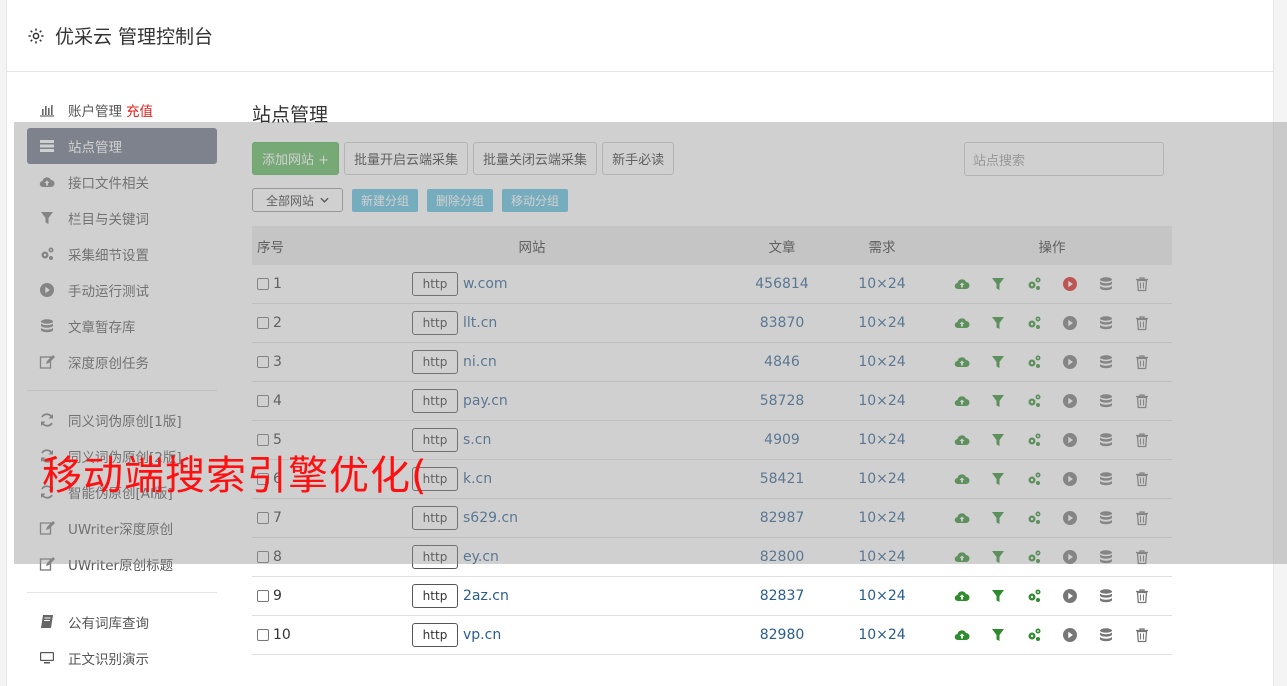 This screenshot has width=1287, height=686. What do you see at coordinates (782, 596) in the screenshot?
I see `articles-count: 82837` at bounding box center [782, 596].